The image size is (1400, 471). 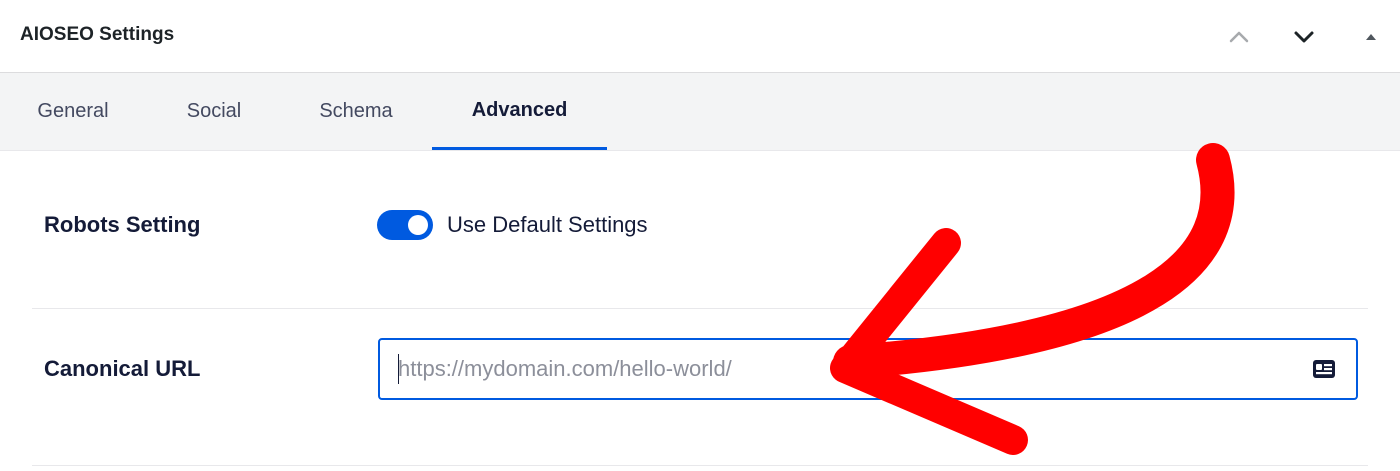 I want to click on chevron-down-icon, so click(x=1304, y=37).